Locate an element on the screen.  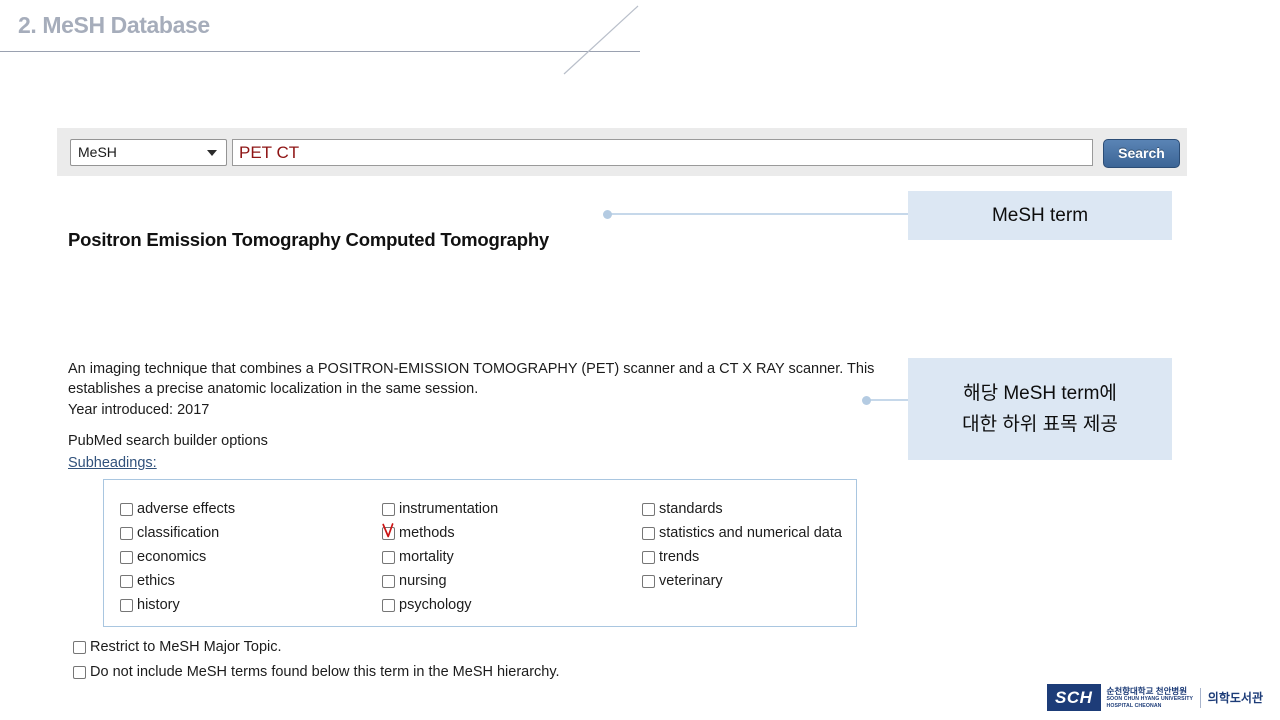
header-slash-decoration is located at coordinates (601, 40).